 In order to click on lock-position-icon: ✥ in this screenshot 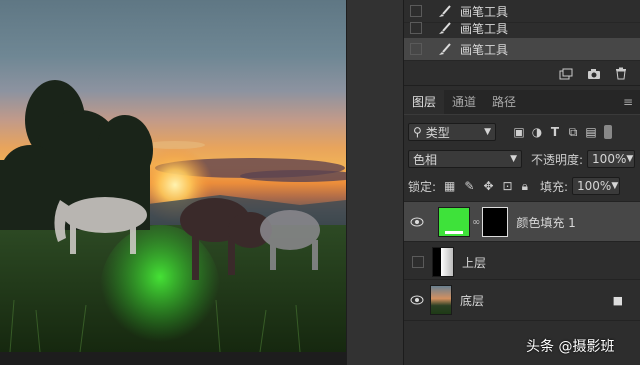, I will do `click(488, 186)`.